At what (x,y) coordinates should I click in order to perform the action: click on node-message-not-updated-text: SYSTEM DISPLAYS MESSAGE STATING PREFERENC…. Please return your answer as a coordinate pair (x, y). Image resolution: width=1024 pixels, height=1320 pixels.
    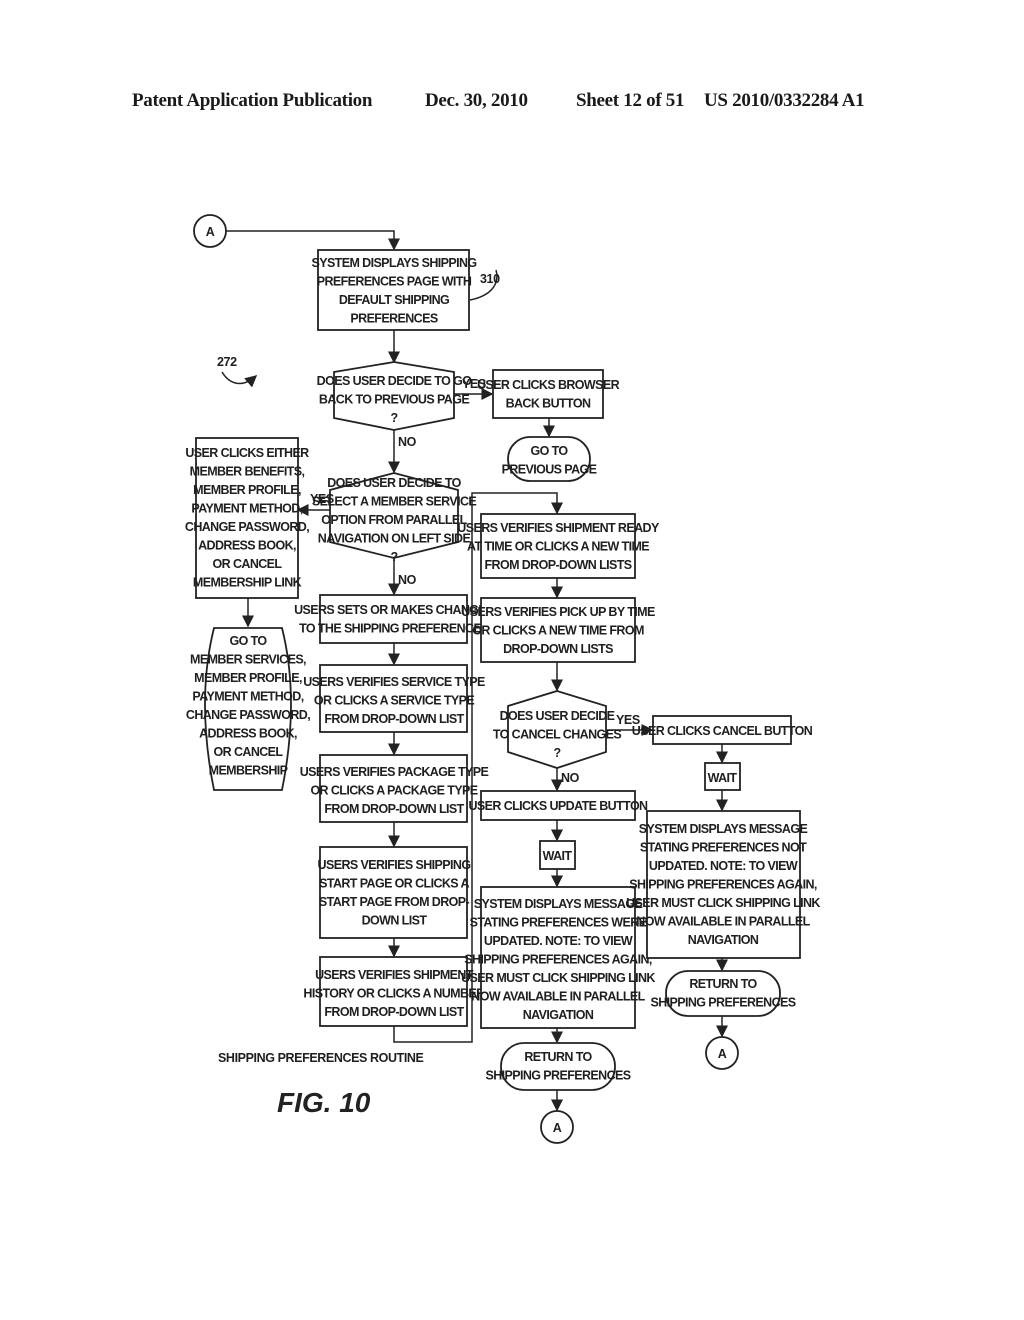
    Looking at the image, I should click on (723, 884).